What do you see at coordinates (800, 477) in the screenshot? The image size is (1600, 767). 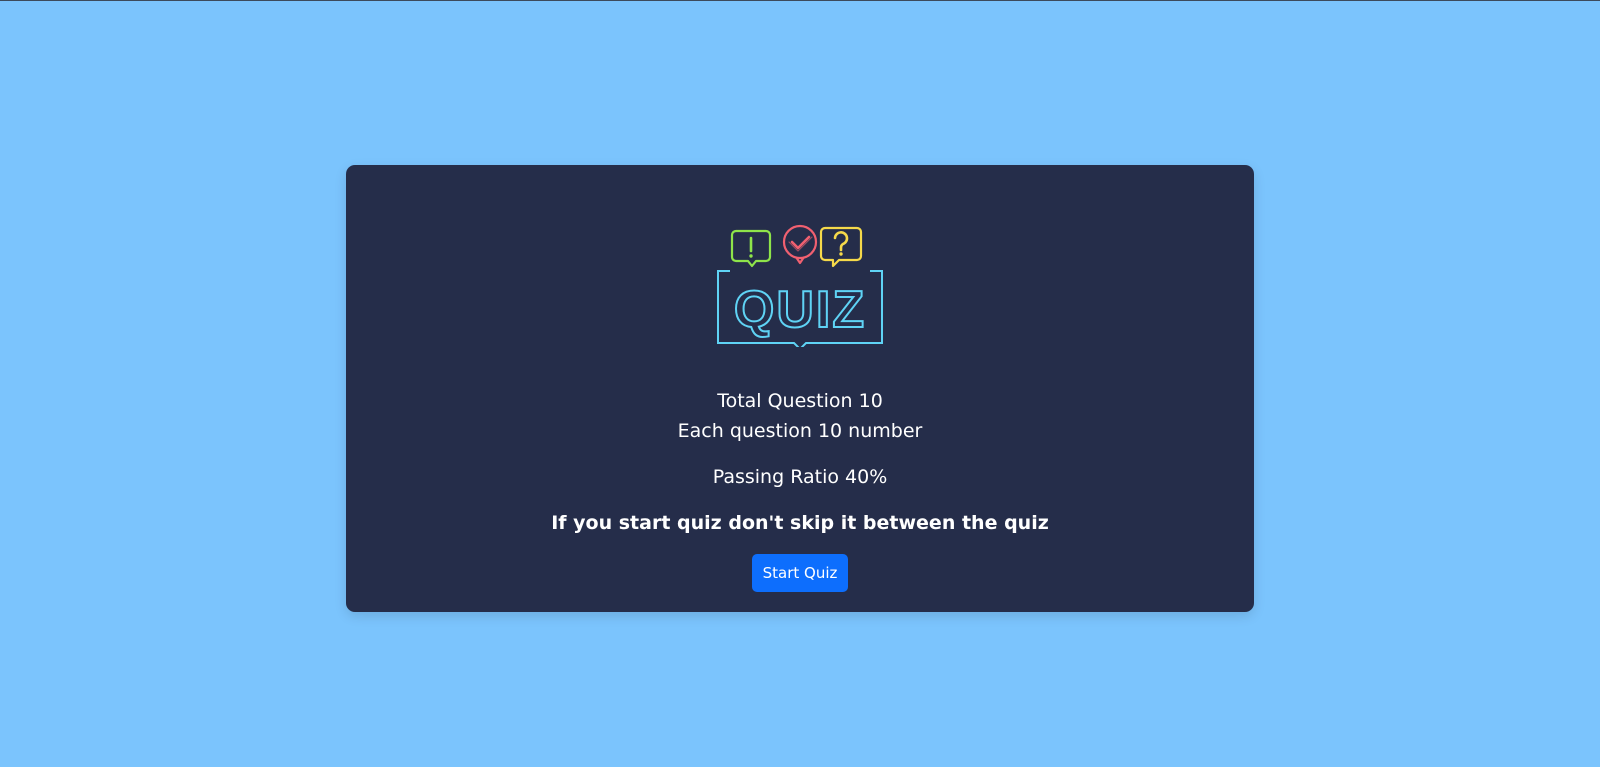 I see `passing-ratio-text: Passing Ratio 40%` at bounding box center [800, 477].